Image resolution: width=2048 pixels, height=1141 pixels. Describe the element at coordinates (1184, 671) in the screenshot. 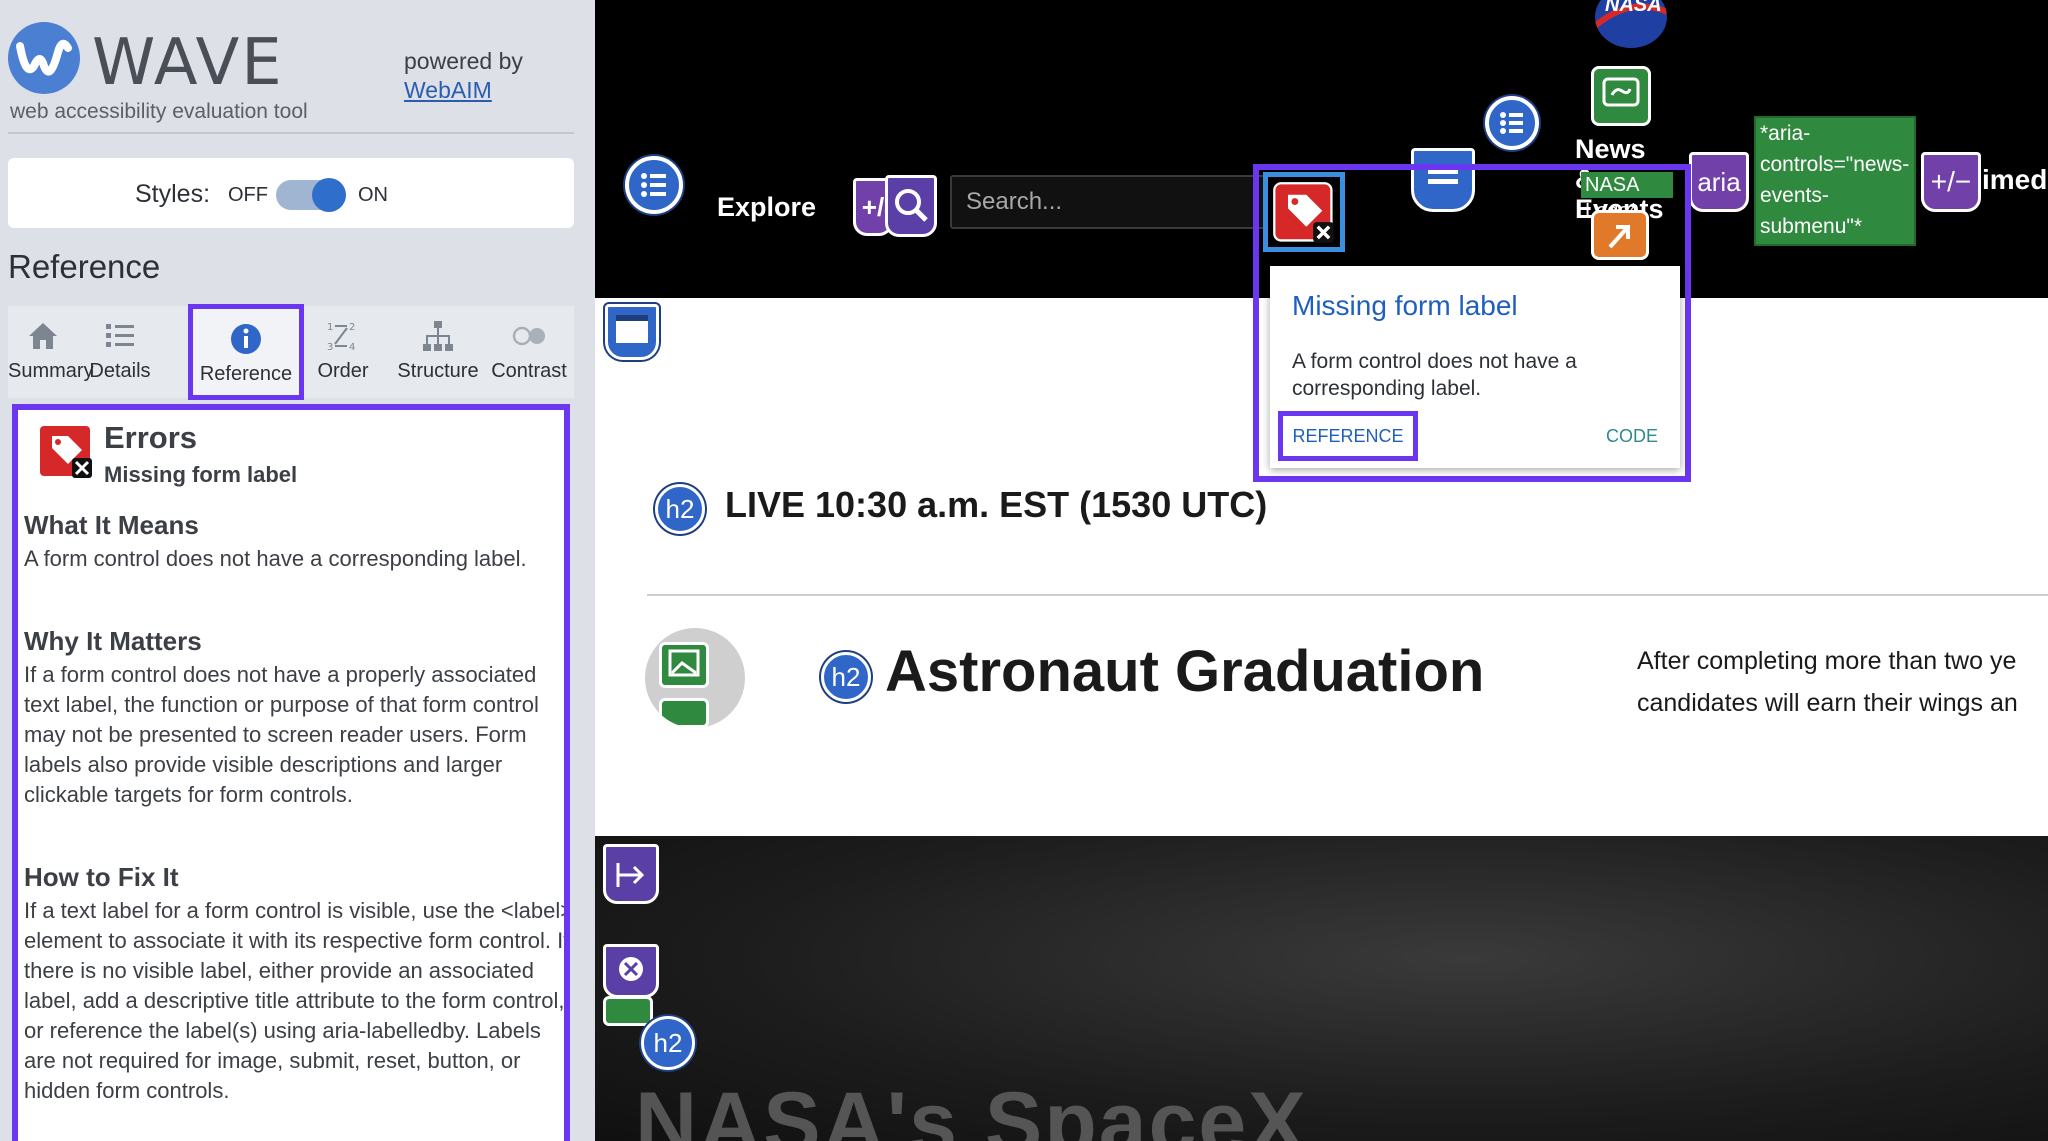

I see `astronaut-graduation-heading: Astronaut Graduation` at that location.